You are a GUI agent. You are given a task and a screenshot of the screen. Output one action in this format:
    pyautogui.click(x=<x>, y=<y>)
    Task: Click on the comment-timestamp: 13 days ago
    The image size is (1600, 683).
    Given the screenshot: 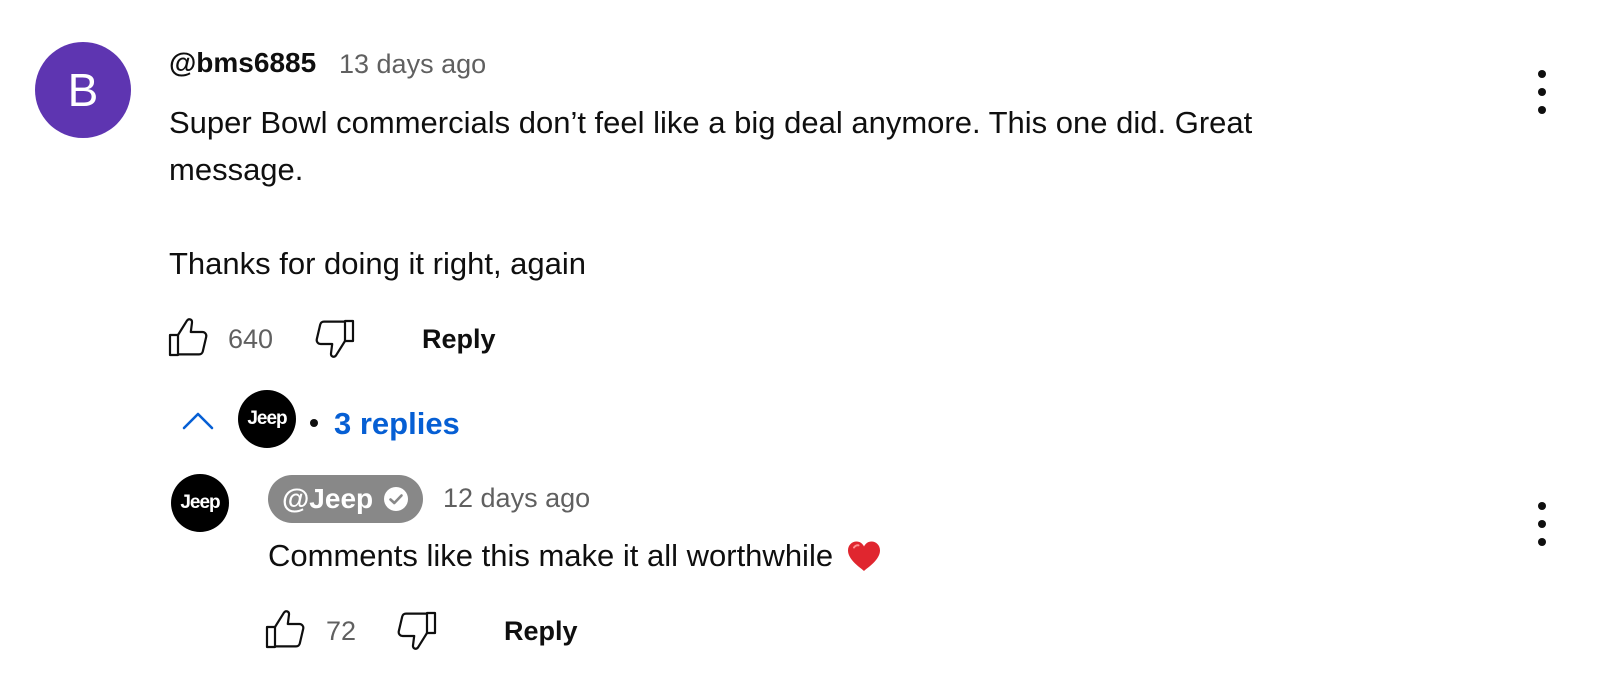 What is the action you would take?
    pyautogui.click(x=412, y=64)
    